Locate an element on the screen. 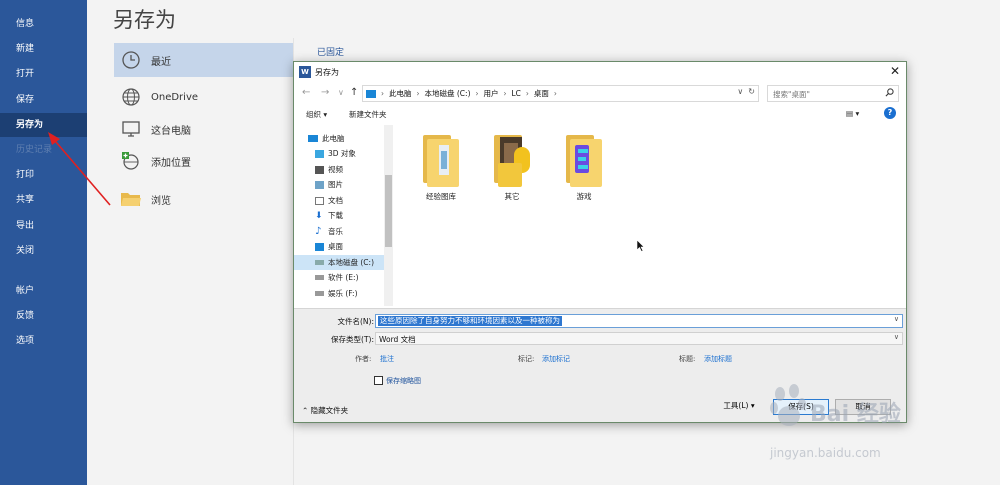  search-input: 搜索"桌面" is located at coordinates (833, 93).